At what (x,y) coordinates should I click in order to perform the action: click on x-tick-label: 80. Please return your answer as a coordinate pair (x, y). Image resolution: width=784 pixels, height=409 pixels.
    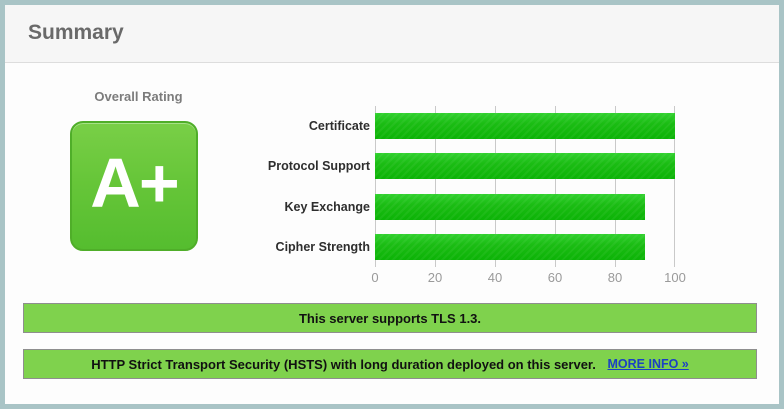
    Looking at the image, I should click on (615, 277).